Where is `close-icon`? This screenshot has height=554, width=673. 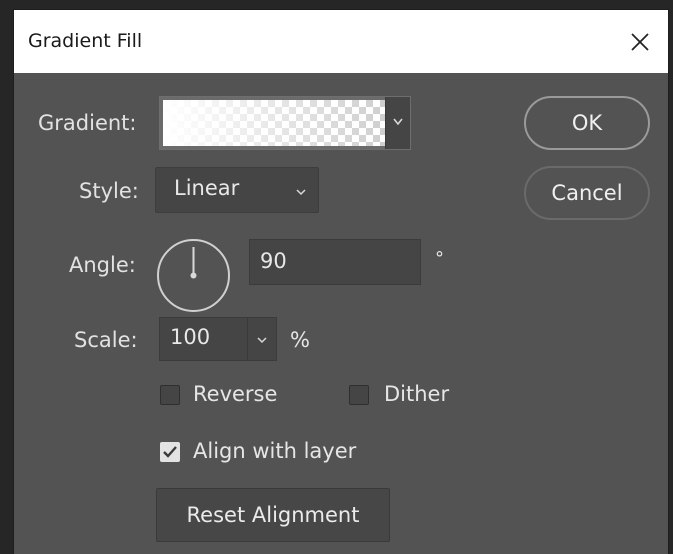
close-icon is located at coordinates (640, 42).